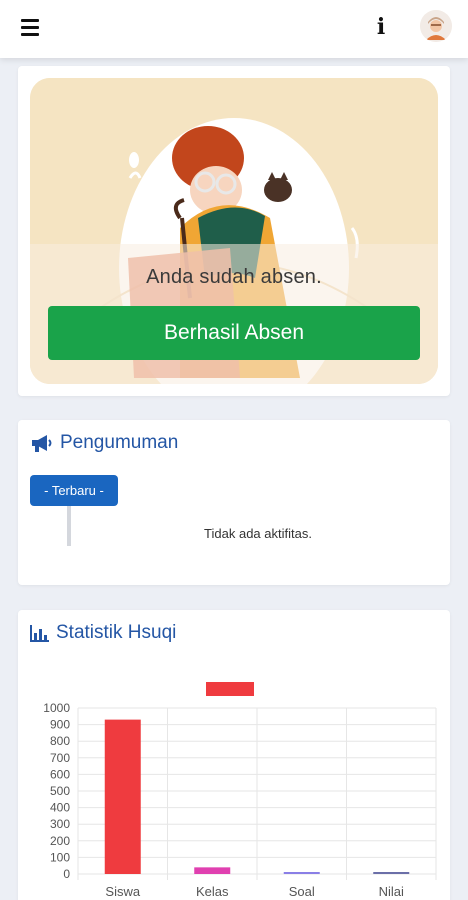 The image size is (468, 900). Describe the element at coordinates (122, 796) in the screenshot. I see `bar-siswa` at that location.